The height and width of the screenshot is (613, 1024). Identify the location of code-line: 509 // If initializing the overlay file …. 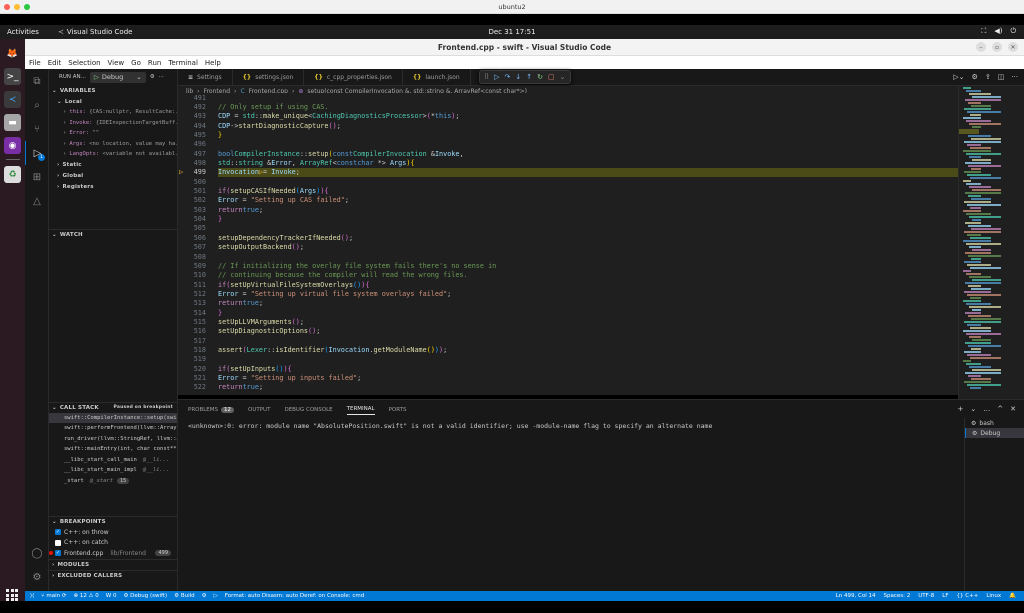
(568, 265).